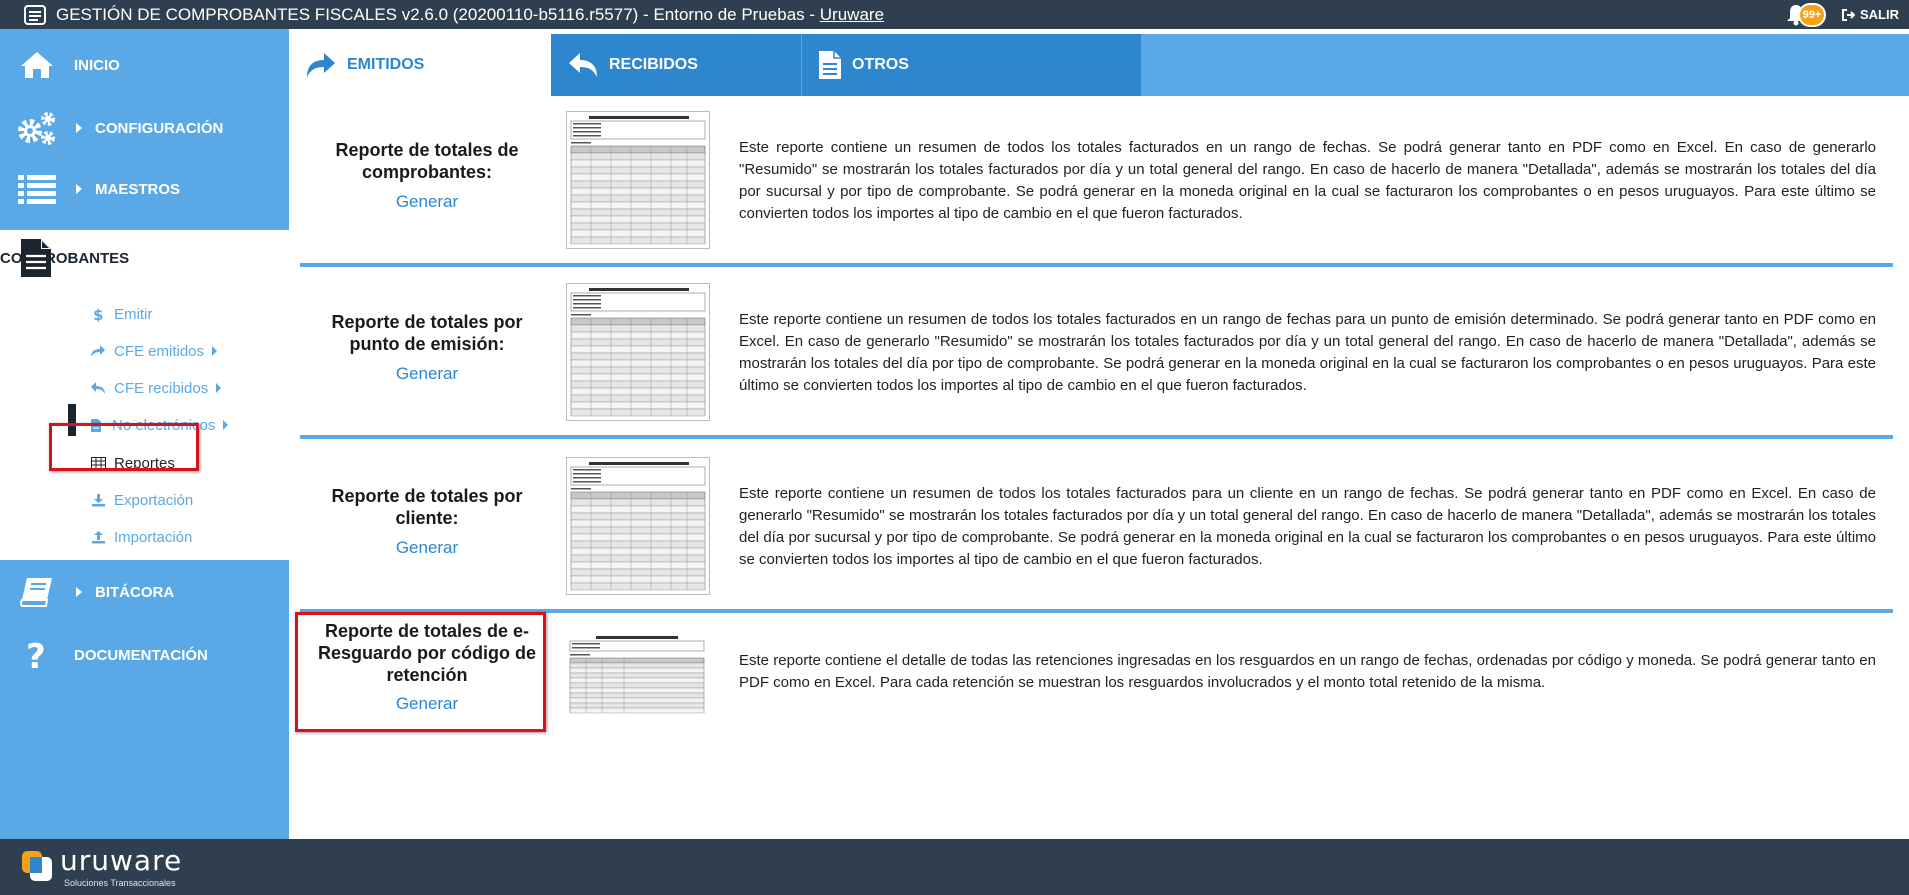 The height and width of the screenshot is (895, 1909). Describe the element at coordinates (427, 507) in the screenshot. I see `report-title: Reporte de totales por cliente:` at that location.